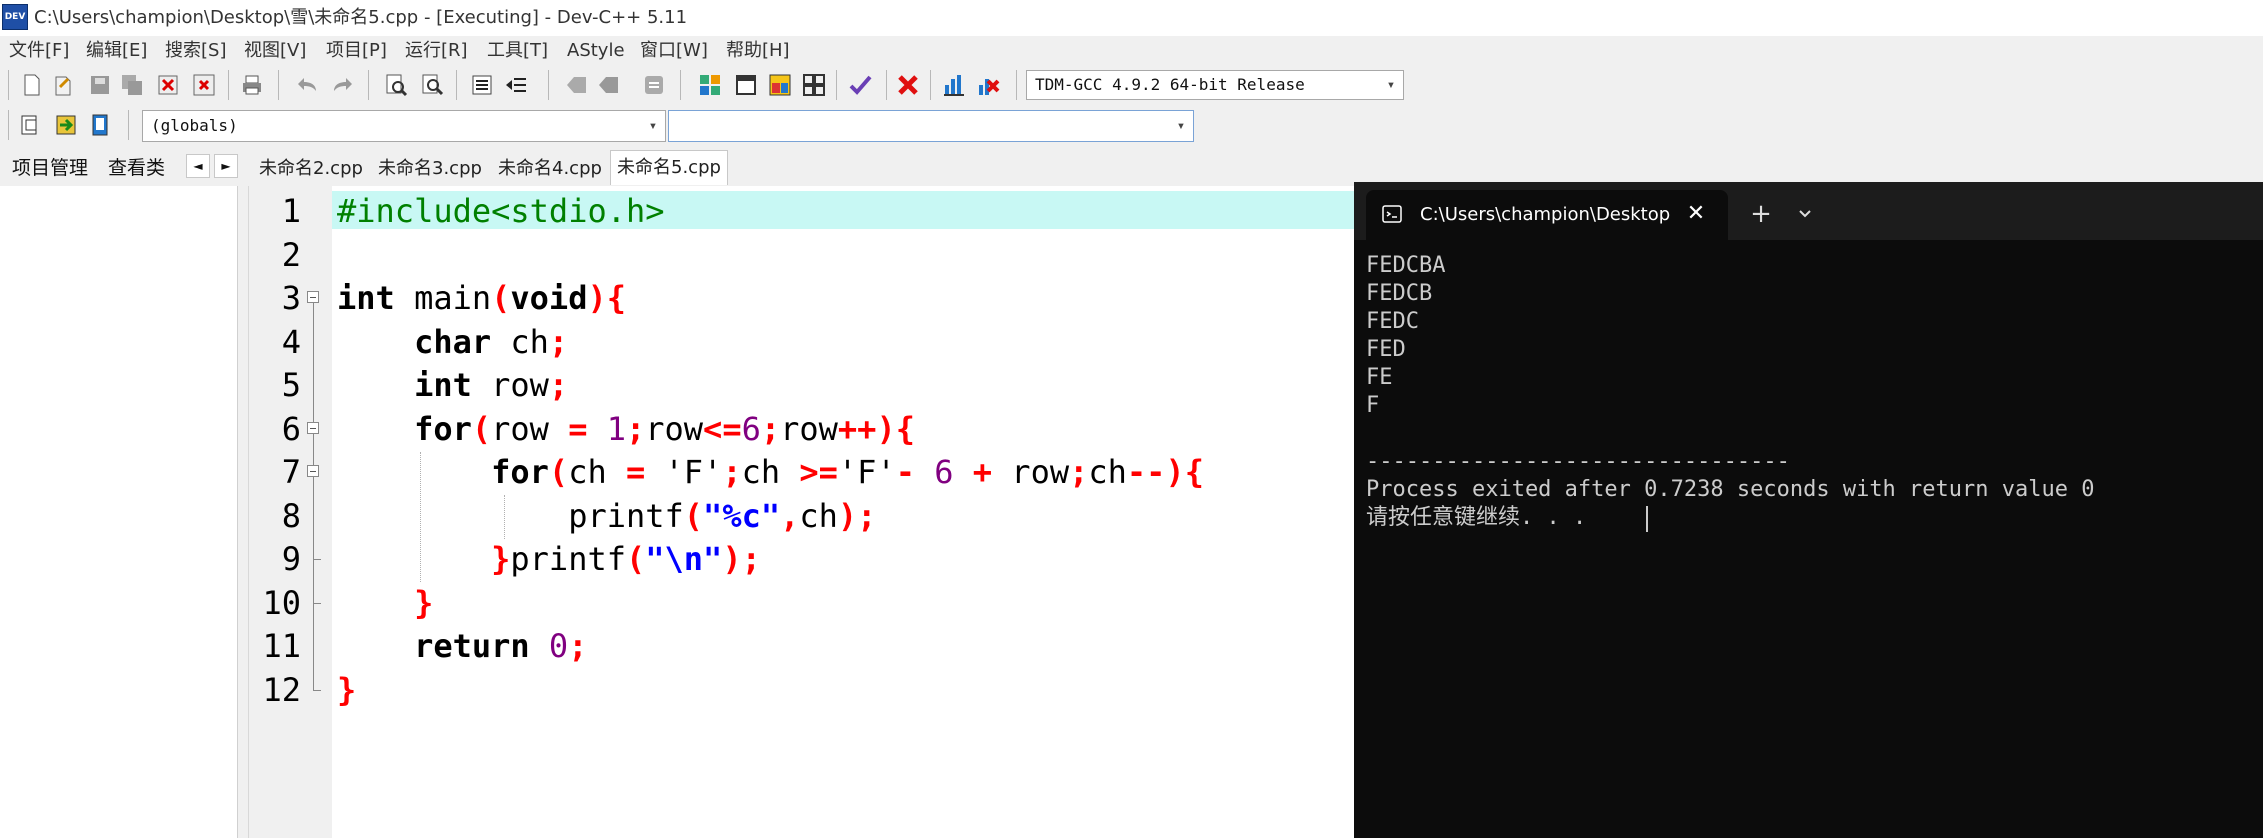 This screenshot has height=838, width=2263. What do you see at coordinates (198, 166) in the screenshot?
I see `tab-prev-button: ◄` at bounding box center [198, 166].